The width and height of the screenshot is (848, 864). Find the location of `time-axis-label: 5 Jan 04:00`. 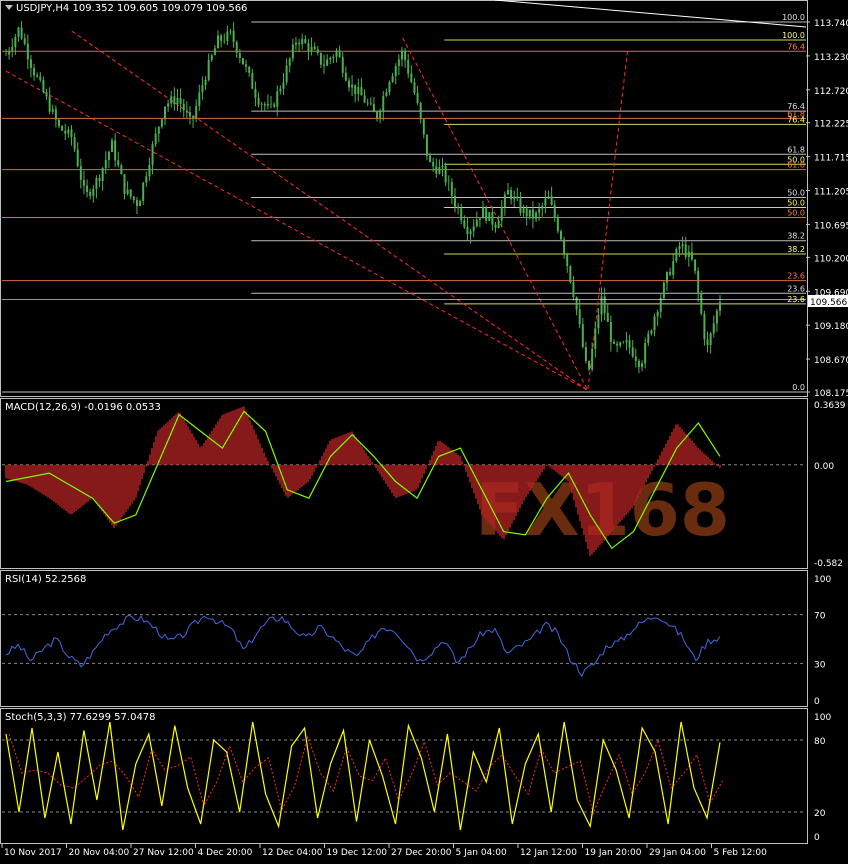

time-axis-label: 5 Jan 04:00 is located at coordinates (482, 853).